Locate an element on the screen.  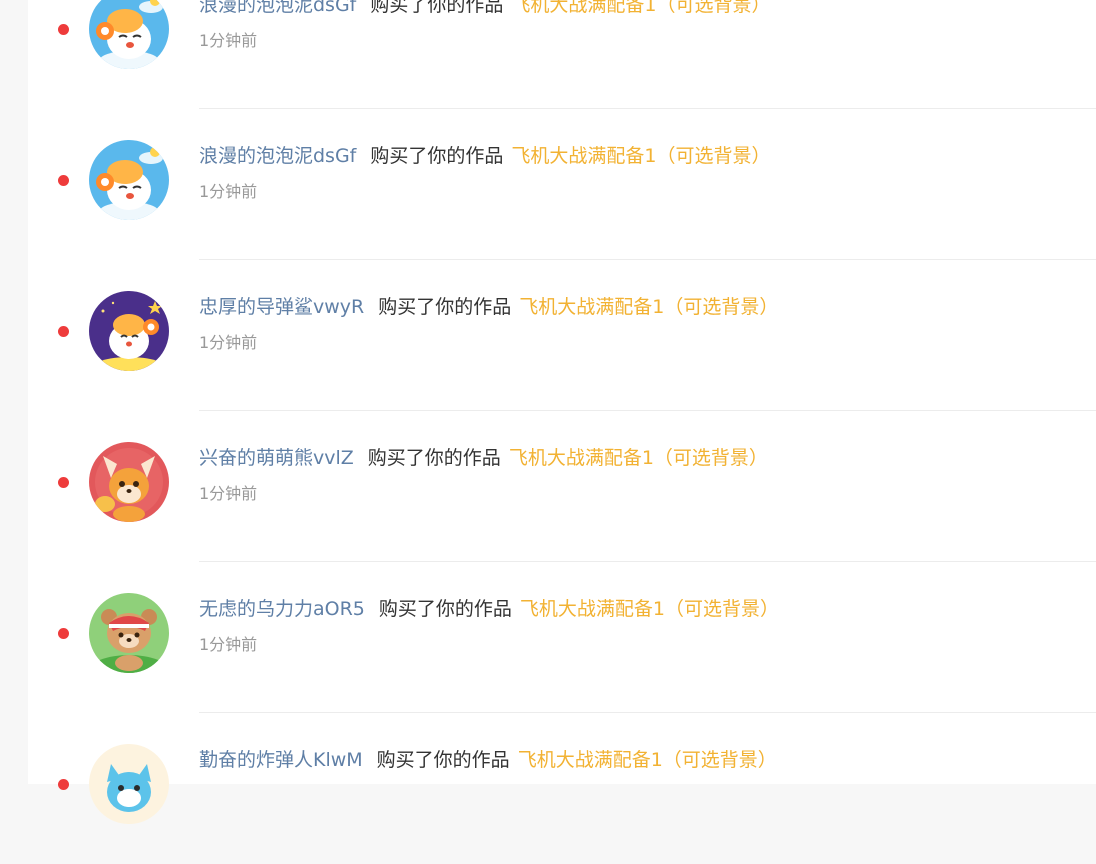
notification-text: 兴奋的萌萌熊vvlZ 购买了你的作品 飞机大战满配备1（可选背景） is located at coordinates (483, 458).